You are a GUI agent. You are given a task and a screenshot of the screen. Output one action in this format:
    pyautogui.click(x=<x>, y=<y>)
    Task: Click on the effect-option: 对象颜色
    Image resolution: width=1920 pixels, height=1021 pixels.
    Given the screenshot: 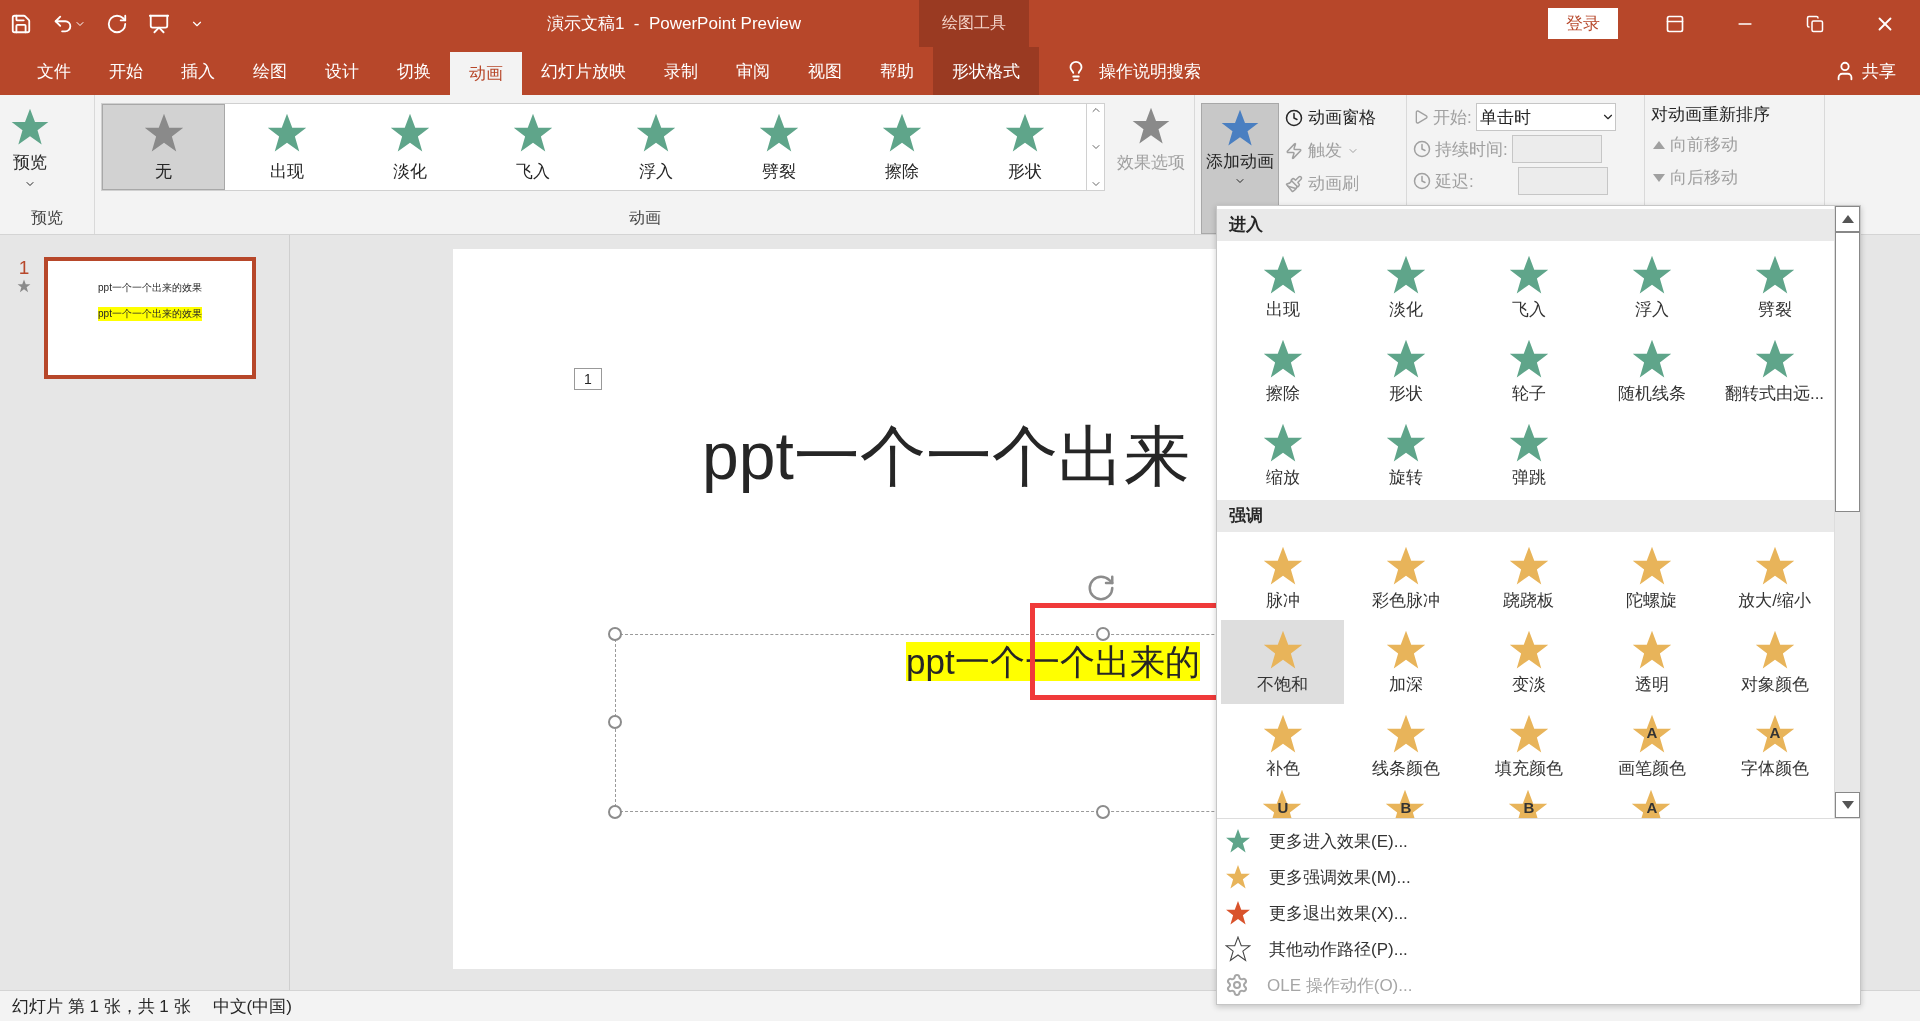 What is the action you would take?
    pyautogui.click(x=1773, y=662)
    